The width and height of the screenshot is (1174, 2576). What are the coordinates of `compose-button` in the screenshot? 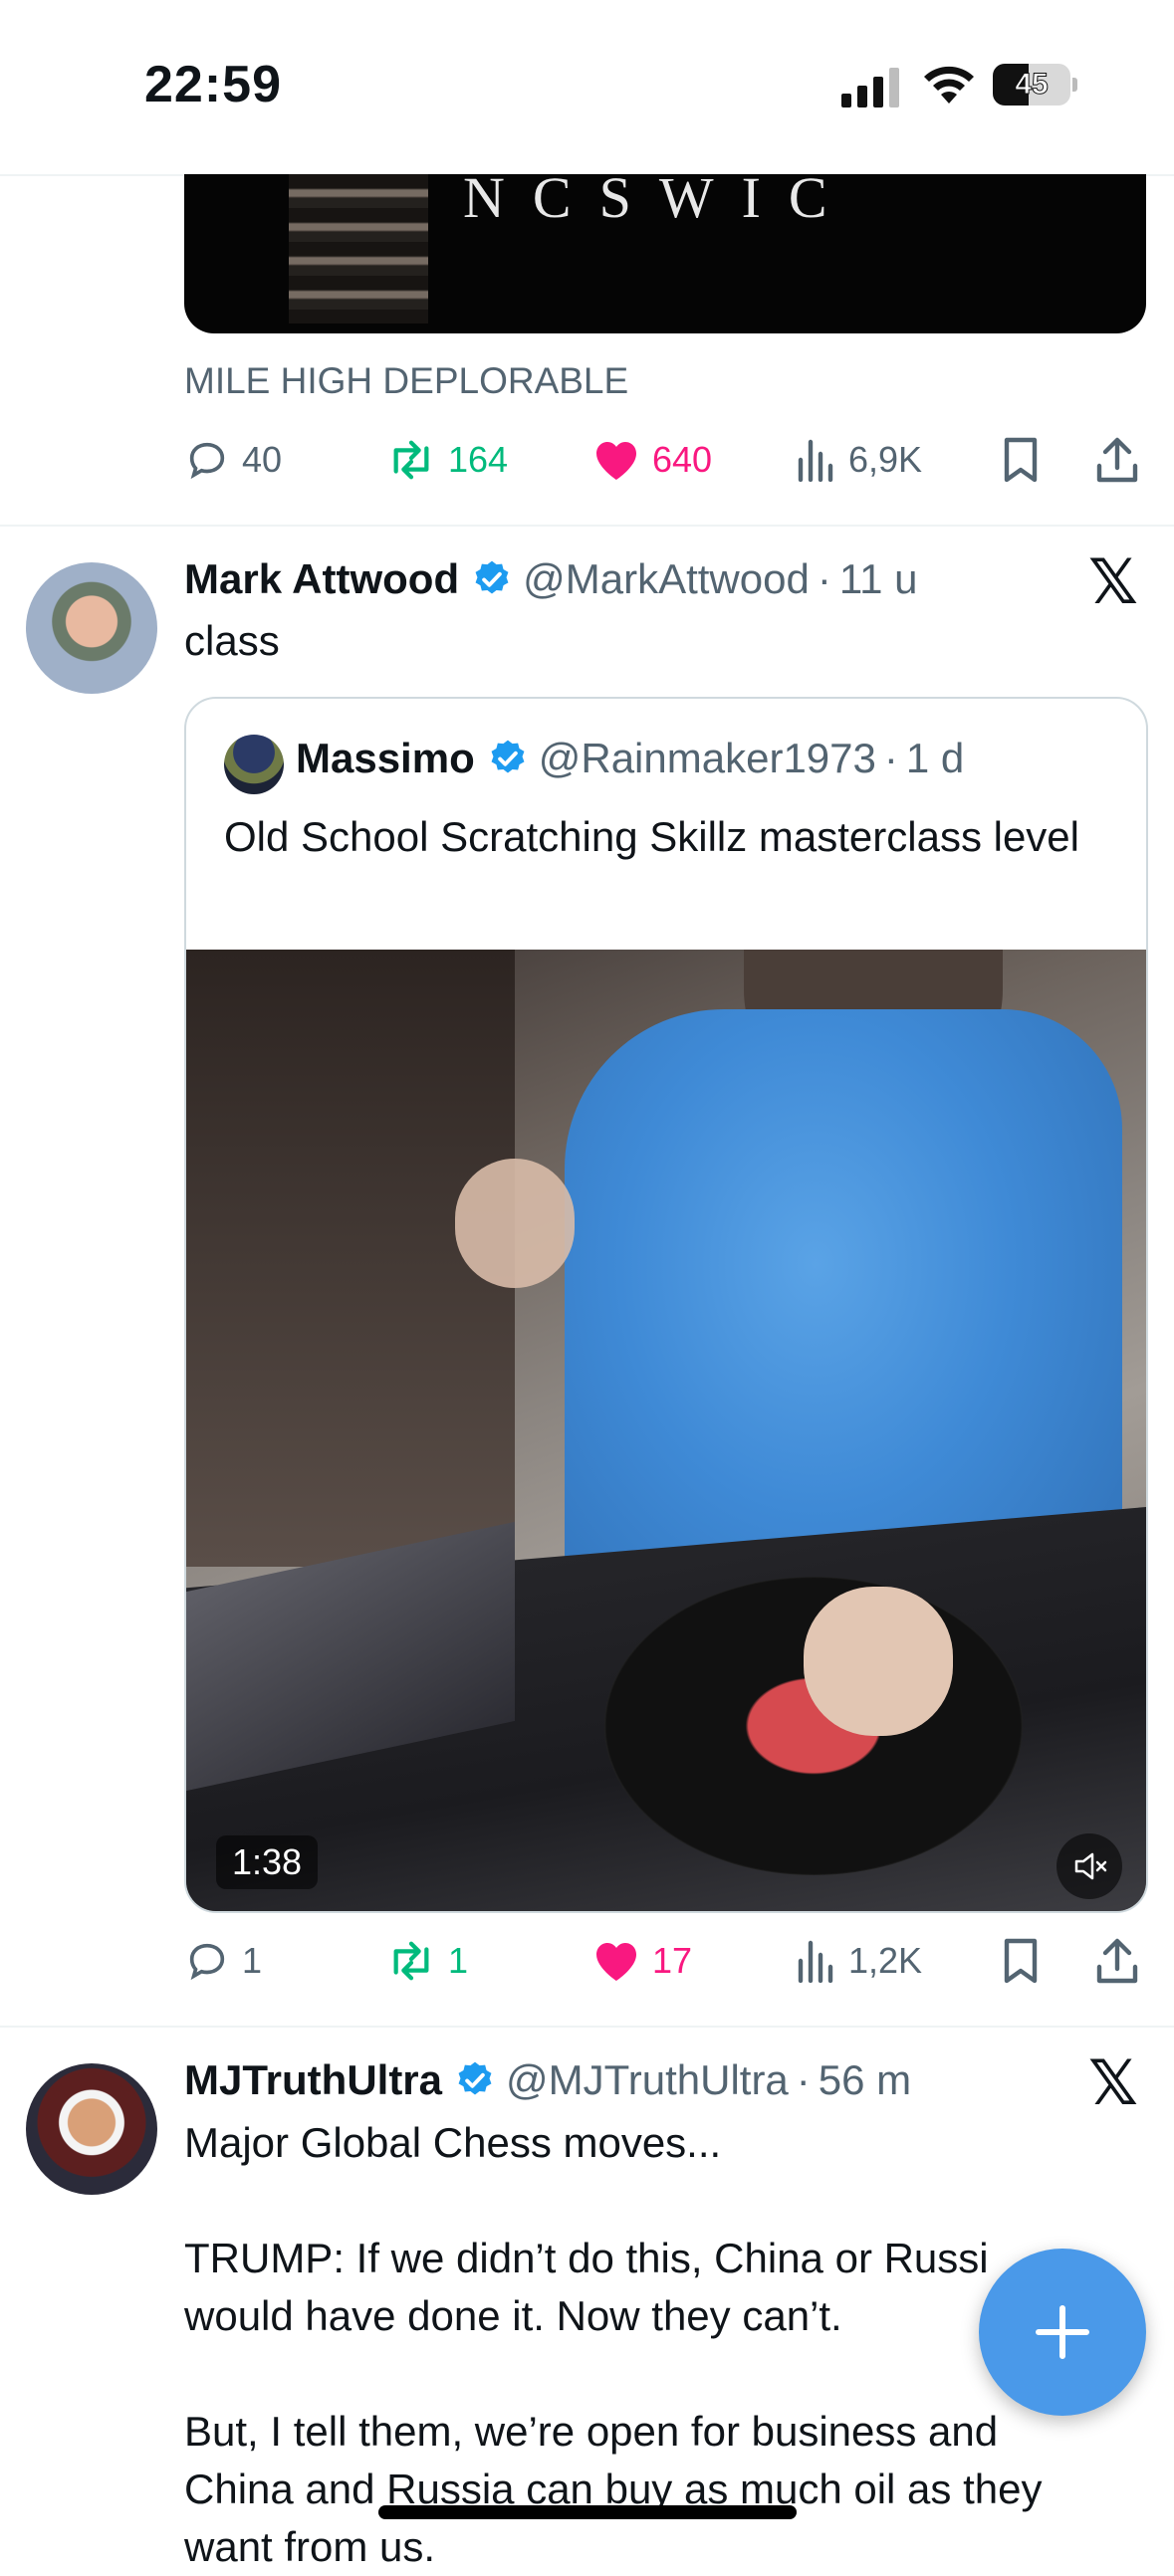 It's located at (1062, 2332).